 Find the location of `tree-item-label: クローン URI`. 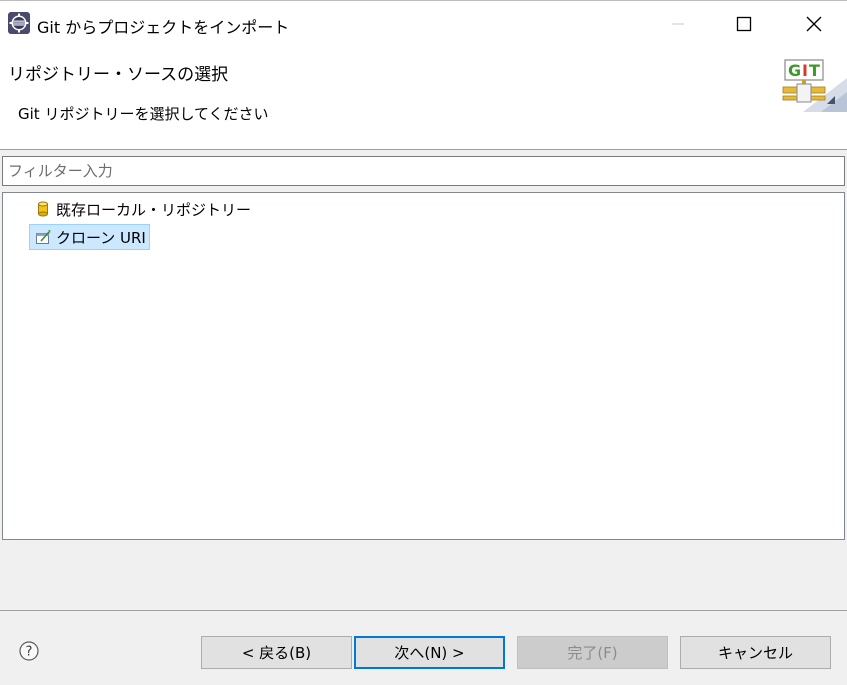

tree-item-label: クローン URI is located at coordinates (101, 237).